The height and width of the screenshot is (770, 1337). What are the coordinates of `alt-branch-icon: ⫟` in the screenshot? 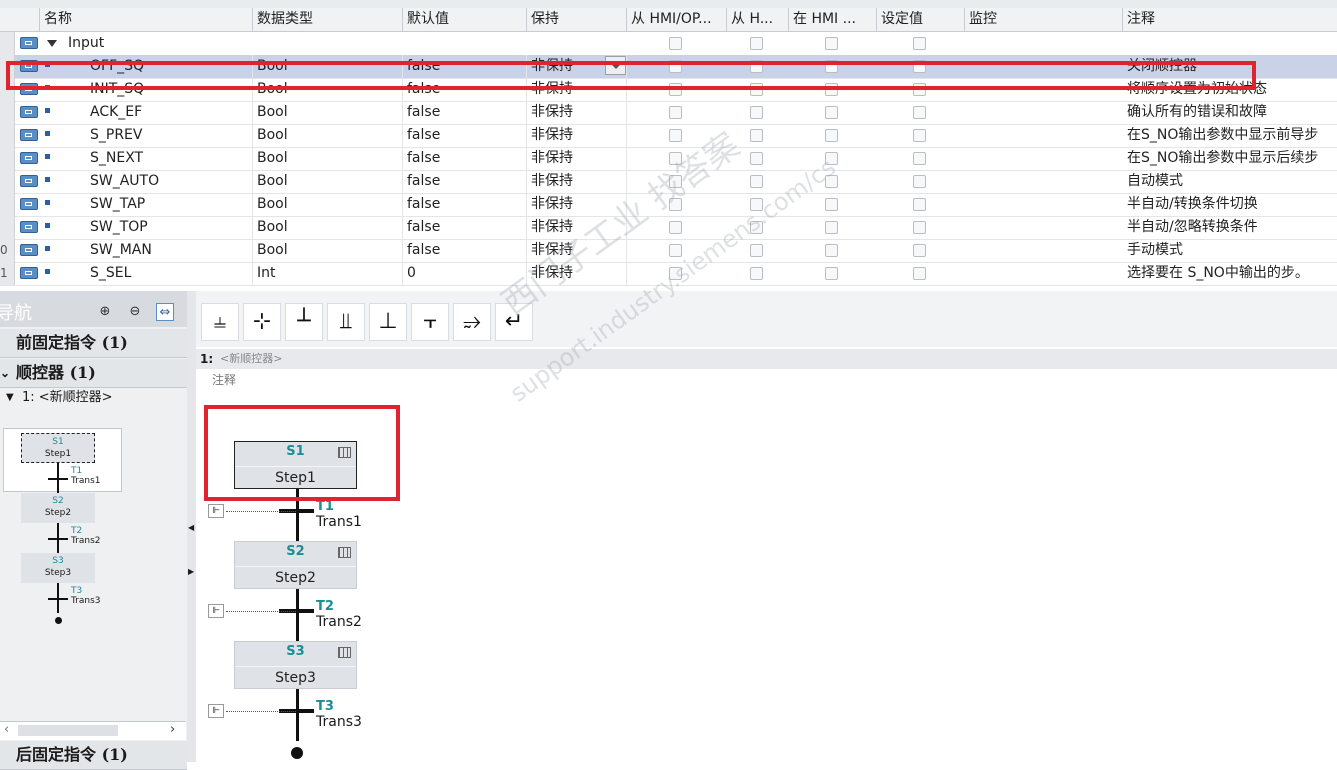 It's located at (430, 322).